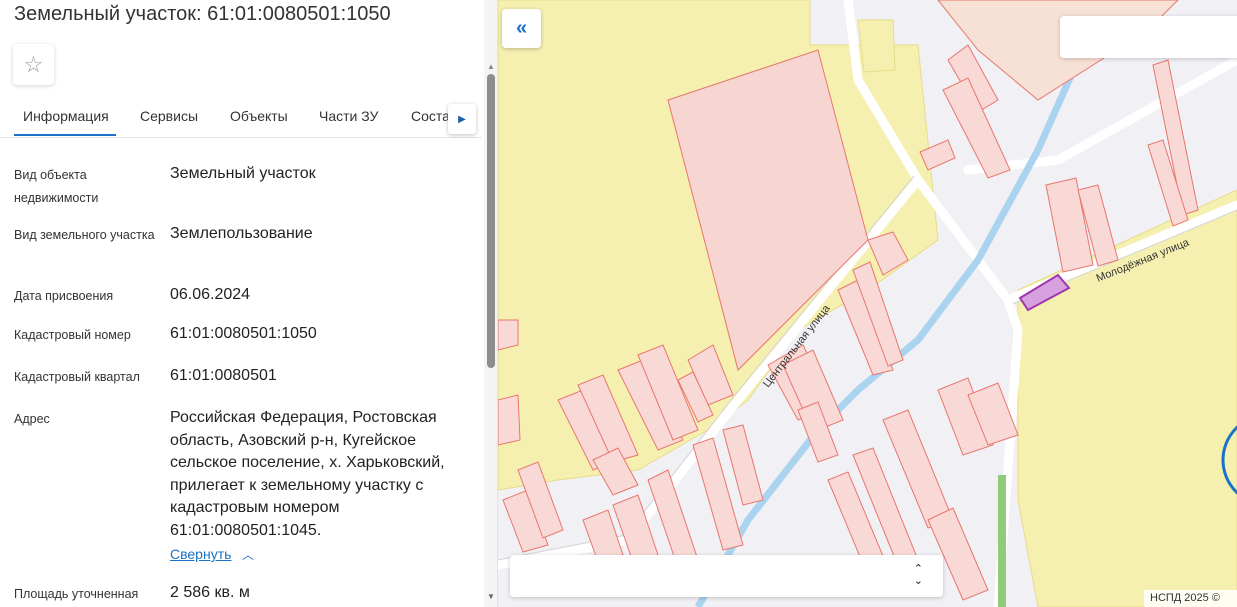 Image resolution: width=1237 pixels, height=607 pixels. What do you see at coordinates (259, 116) in the screenshot?
I see `tab-objects: Объекты` at bounding box center [259, 116].